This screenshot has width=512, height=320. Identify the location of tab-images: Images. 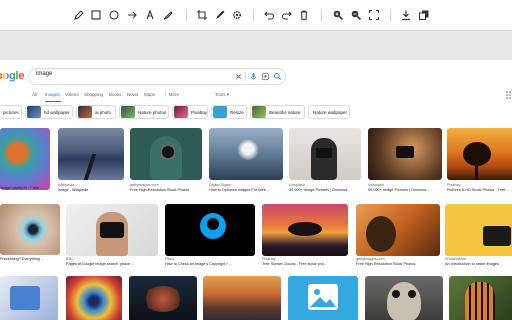
(52, 94).